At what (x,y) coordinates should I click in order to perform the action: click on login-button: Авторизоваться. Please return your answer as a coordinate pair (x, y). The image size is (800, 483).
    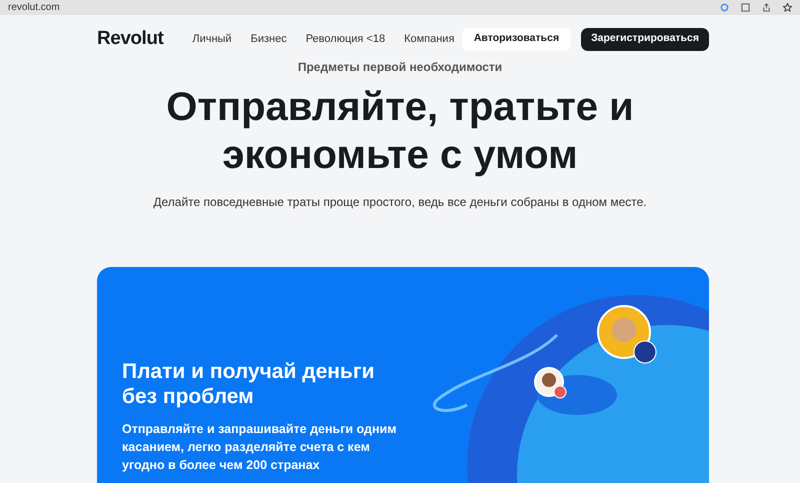
    Looking at the image, I should click on (517, 39).